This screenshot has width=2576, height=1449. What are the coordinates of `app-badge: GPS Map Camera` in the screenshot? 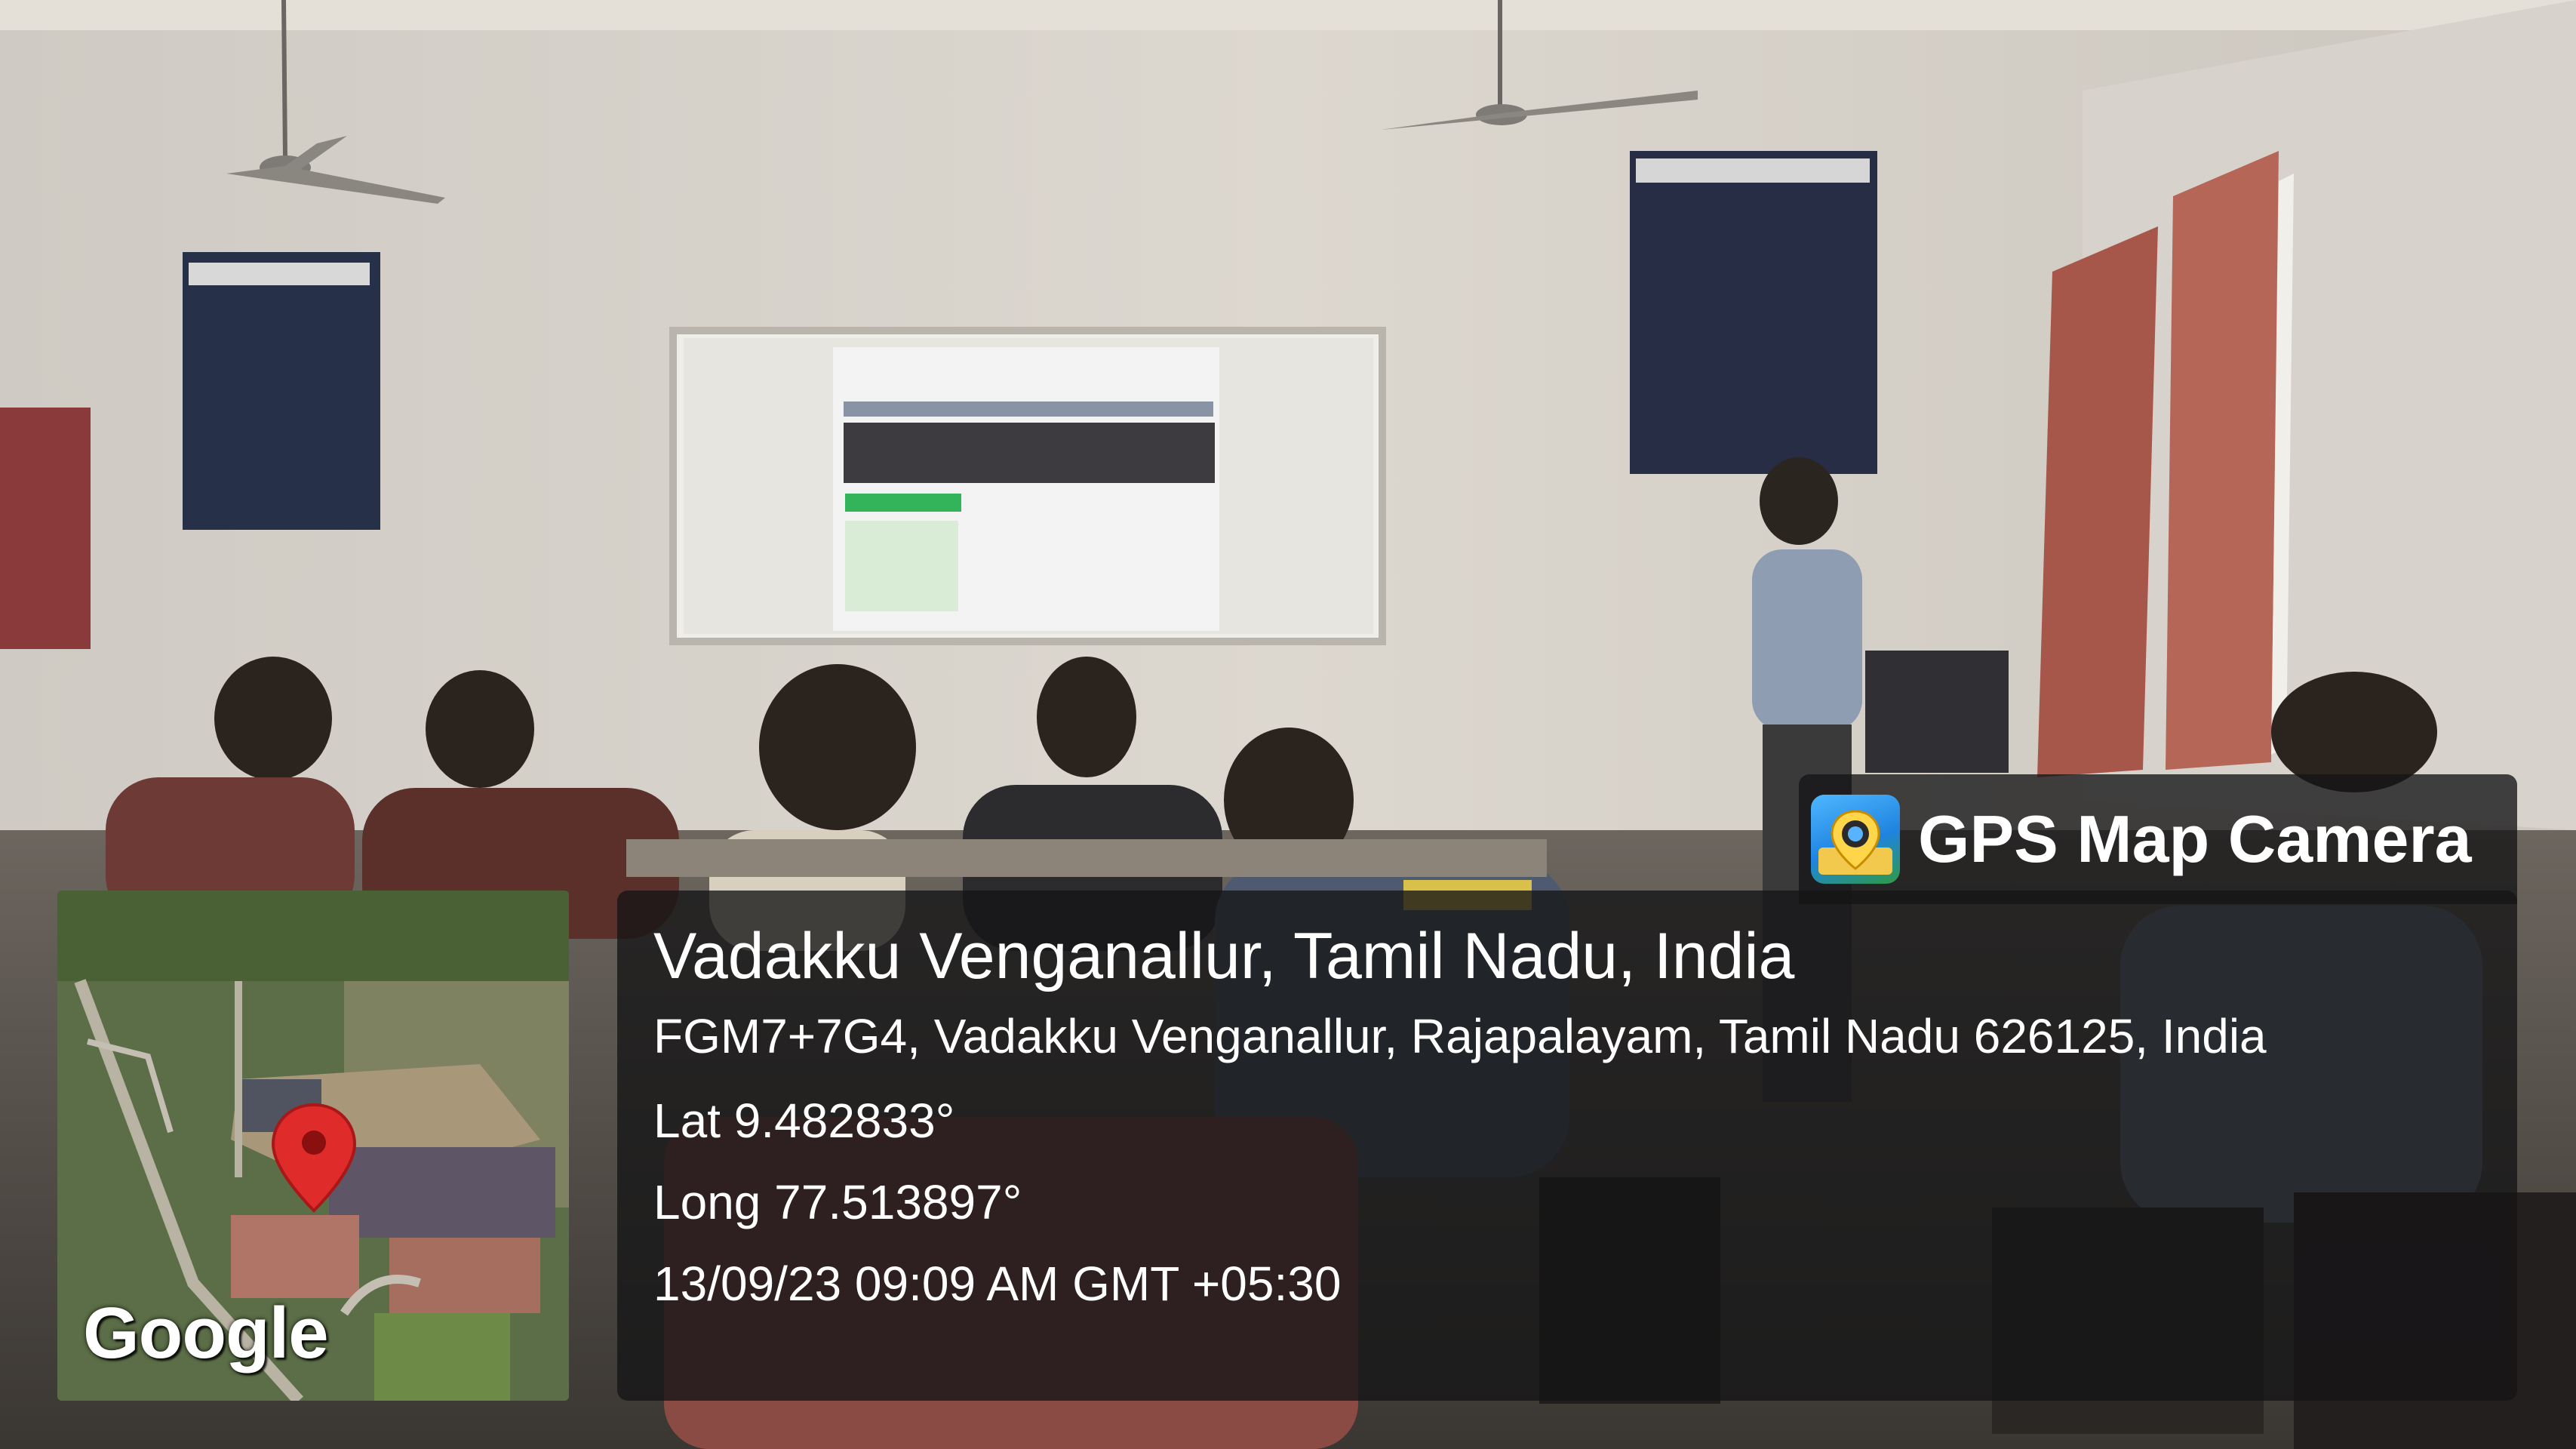 It's located at (2158, 839).